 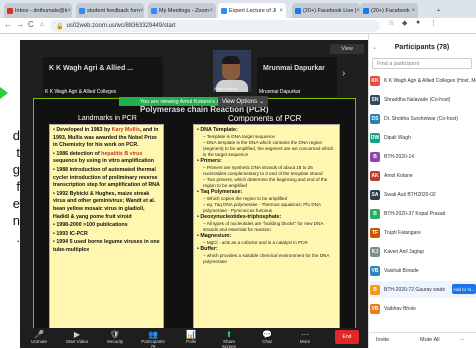 I want to click on participant-row: TF Trupti Fatangare, so click(x=423, y=232).